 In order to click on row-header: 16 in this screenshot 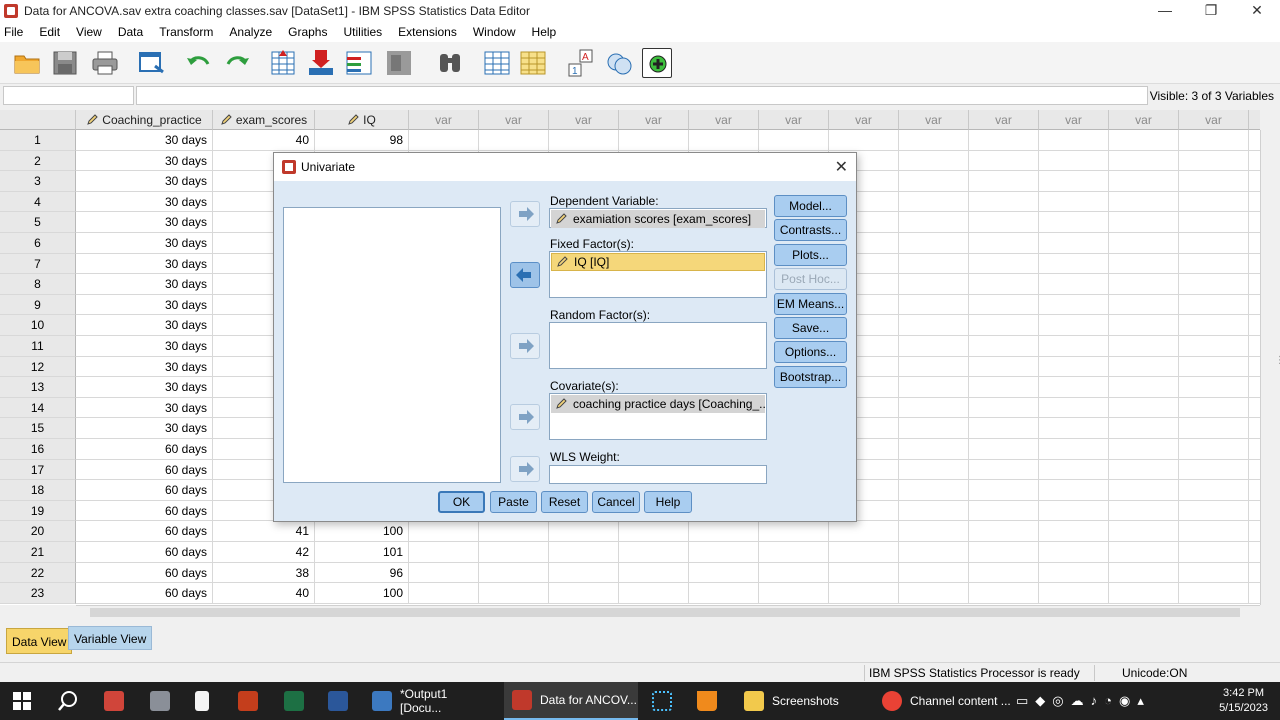, I will do `click(38, 449)`.